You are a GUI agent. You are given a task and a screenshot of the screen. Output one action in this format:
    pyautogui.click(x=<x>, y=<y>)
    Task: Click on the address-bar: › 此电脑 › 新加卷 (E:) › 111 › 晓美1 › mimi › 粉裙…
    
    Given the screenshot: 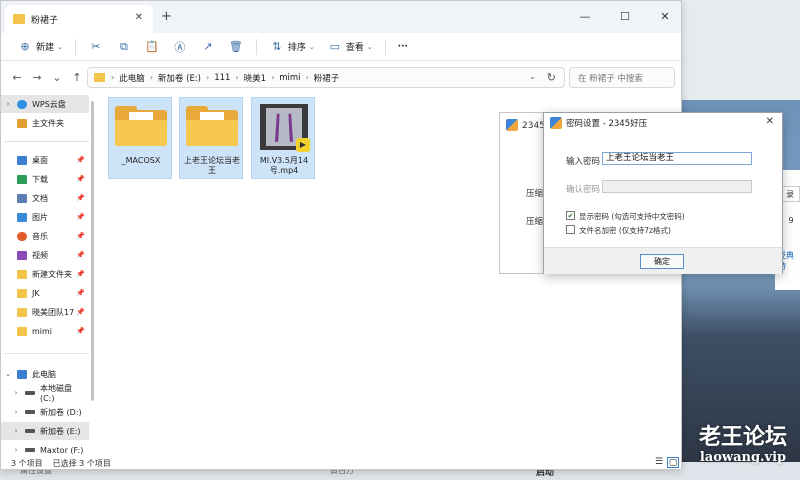 What is the action you would take?
    pyautogui.click(x=326, y=77)
    